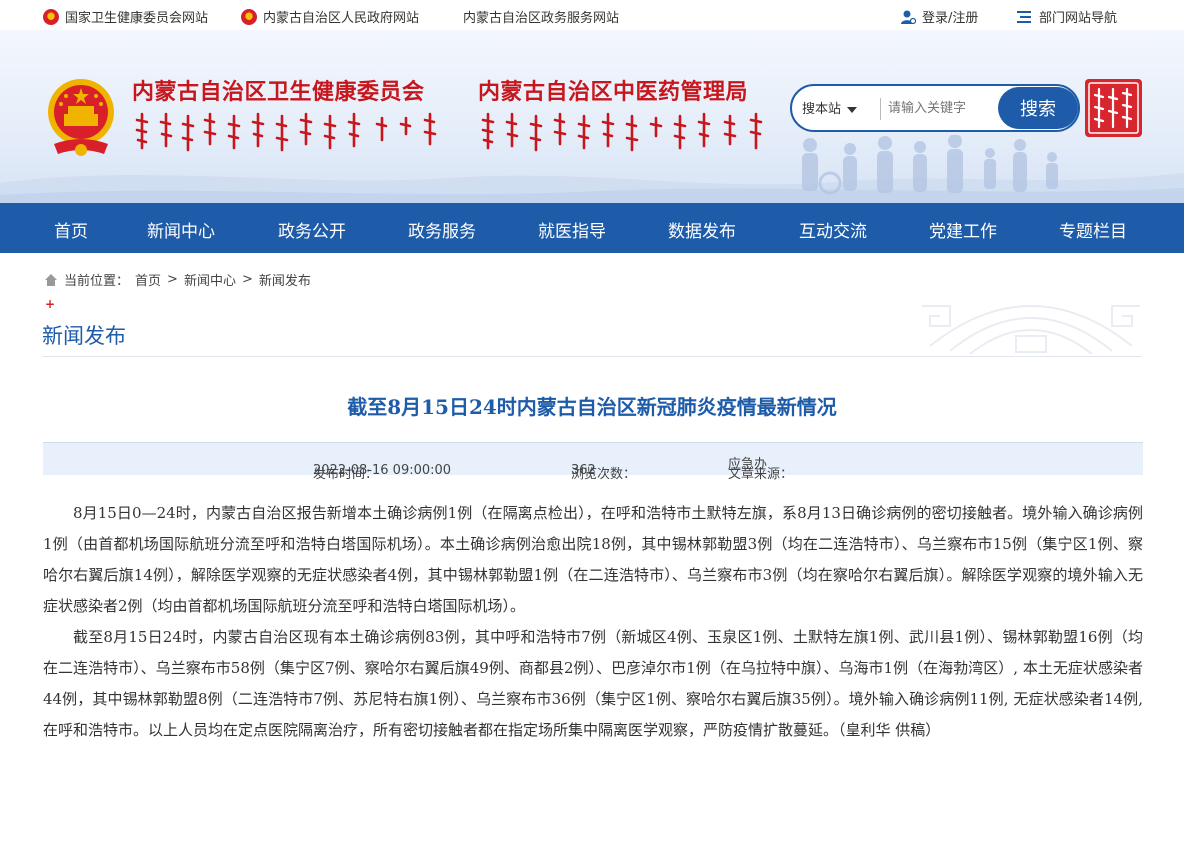 The image size is (1184, 859). I want to click on mongolian-script-title-left, so click(286, 132).